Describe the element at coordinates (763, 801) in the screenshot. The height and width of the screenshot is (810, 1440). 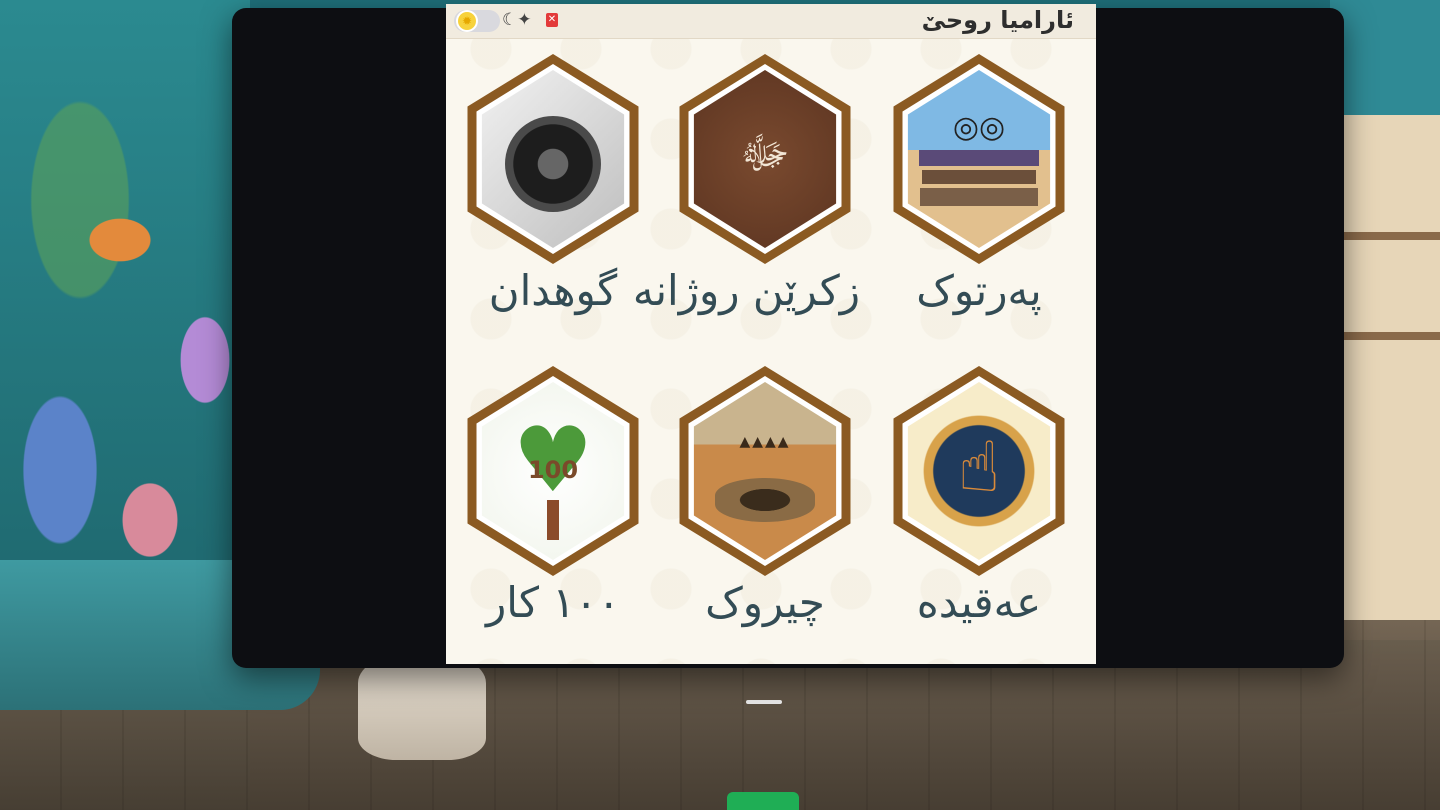
I see `bottom-action-button` at that location.